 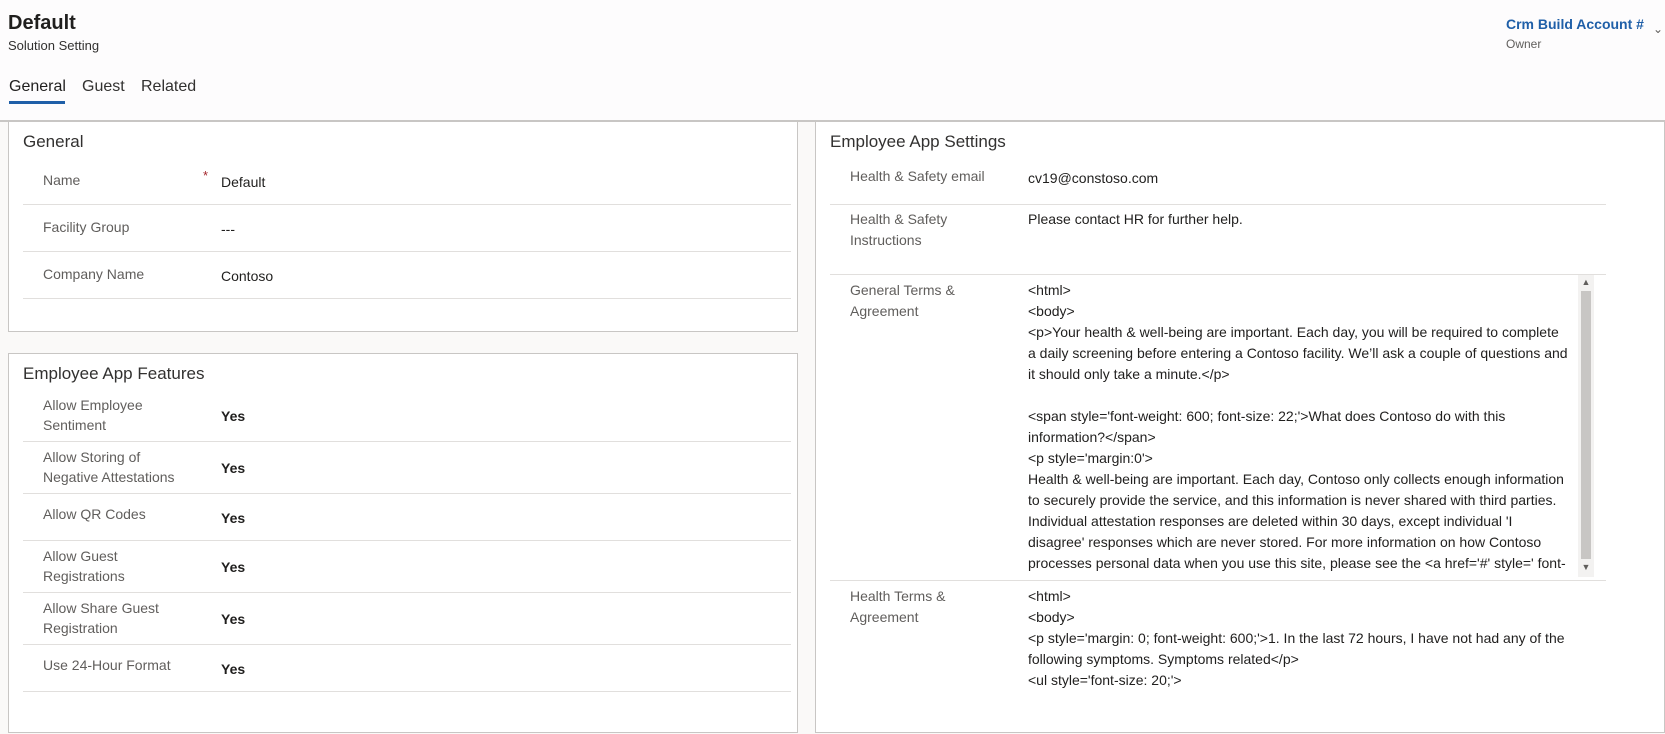 I want to click on field-value-company-name: Contoso, so click(x=247, y=276).